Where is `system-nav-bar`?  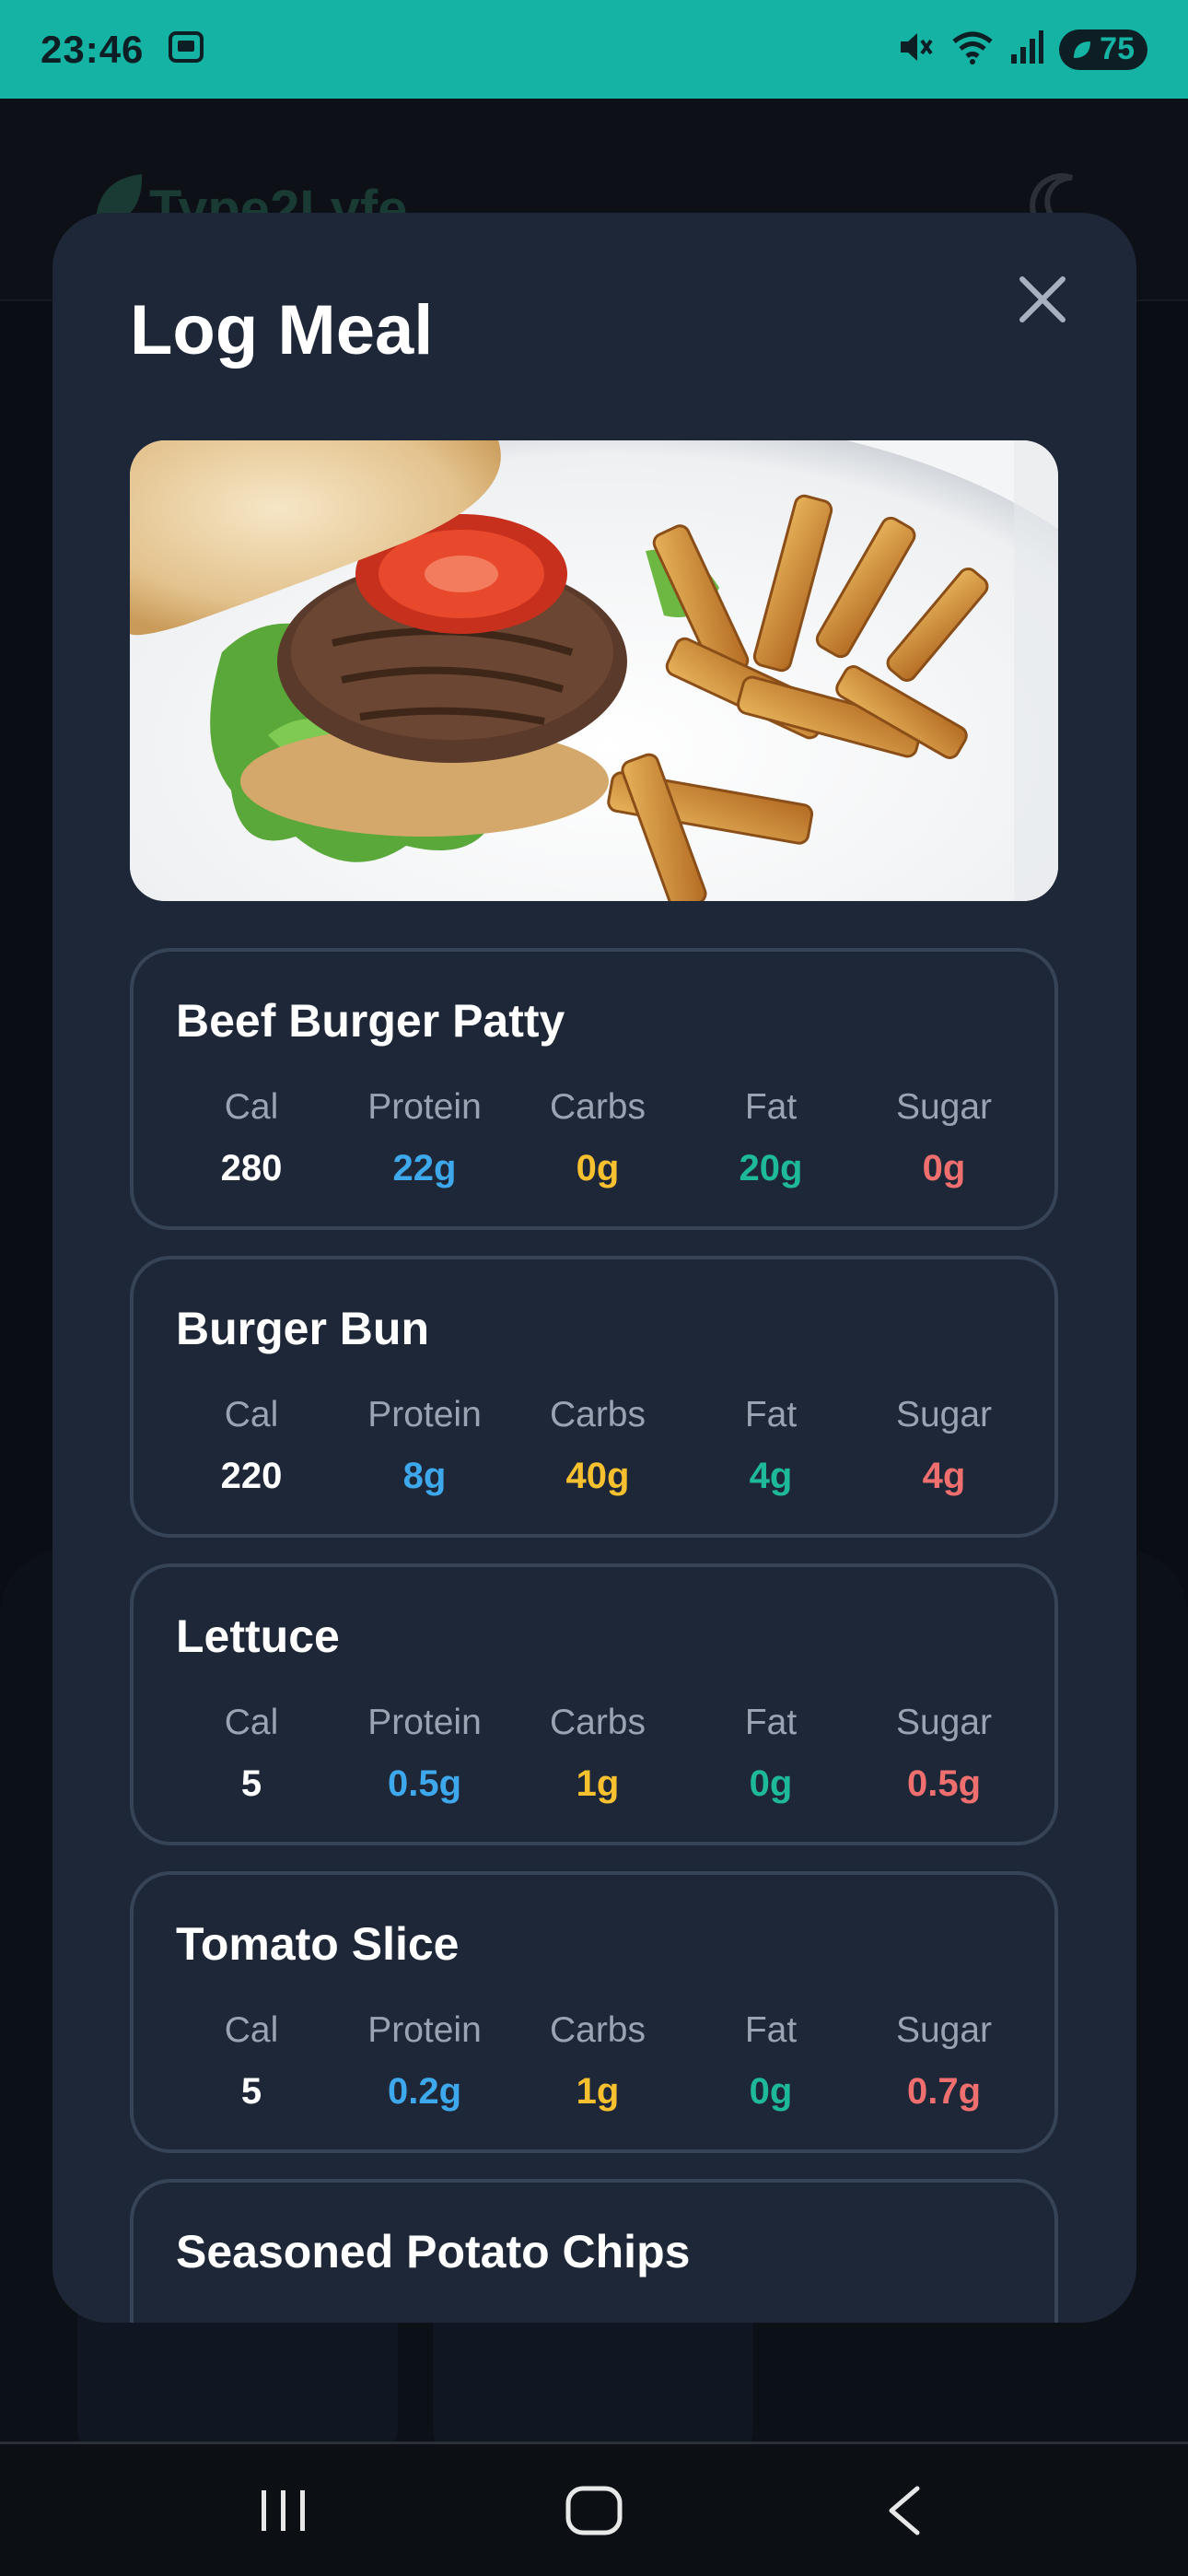 system-nav-bar is located at coordinates (594, 2508).